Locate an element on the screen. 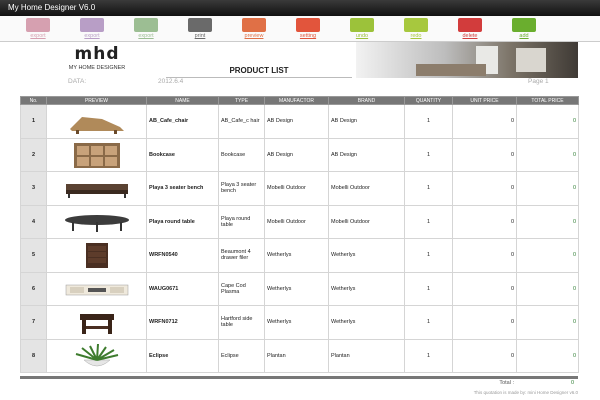  logo: mhd MY HOME DESIGNER is located at coordinates (97, 60).